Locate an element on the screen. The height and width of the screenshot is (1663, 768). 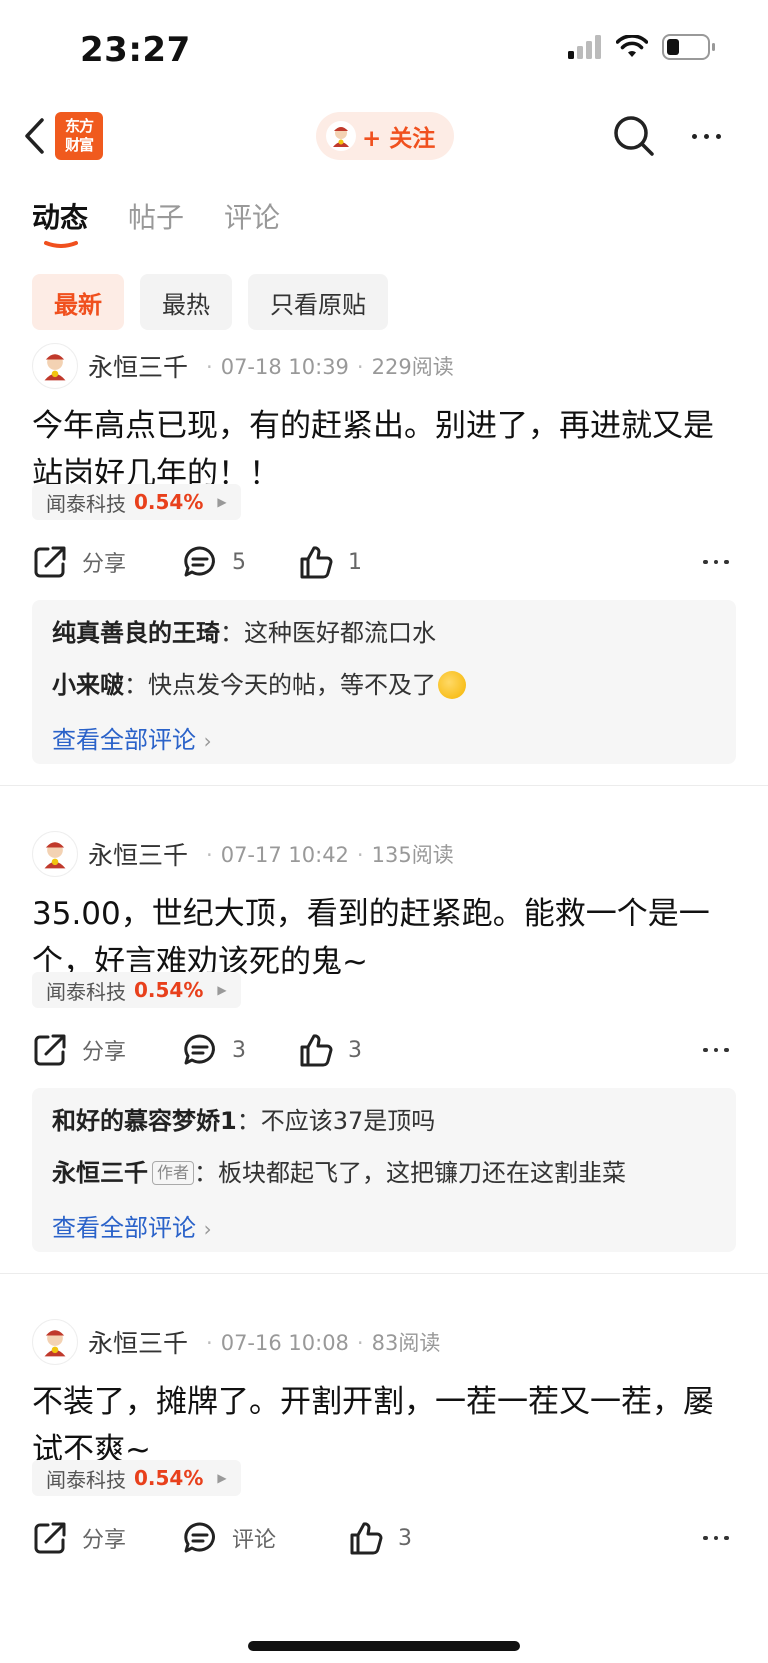
comment-author: 小来啵 is located at coordinates (88, 685).